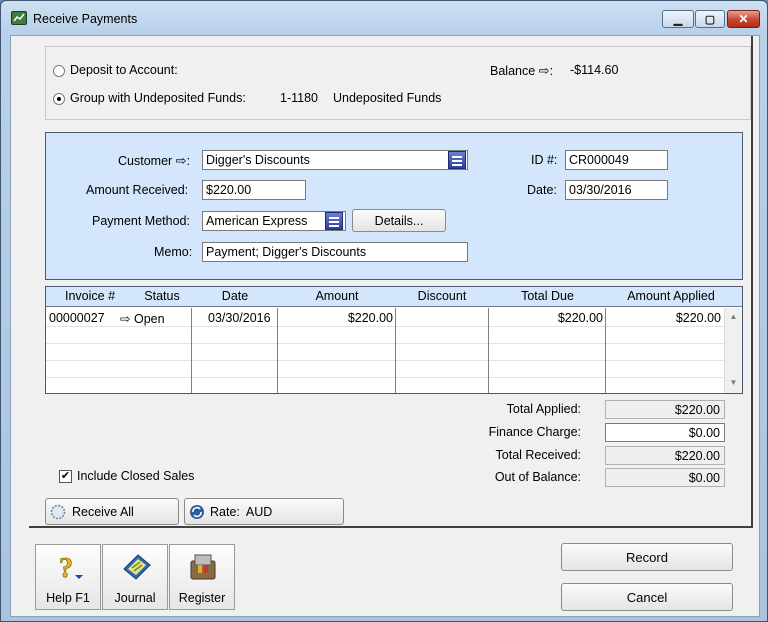 This screenshot has width=768, height=622. What do you see at coordinates (59, 71) in the screenshot?
I see `deposit-to-account-radio` at bounding box center [59, 71].